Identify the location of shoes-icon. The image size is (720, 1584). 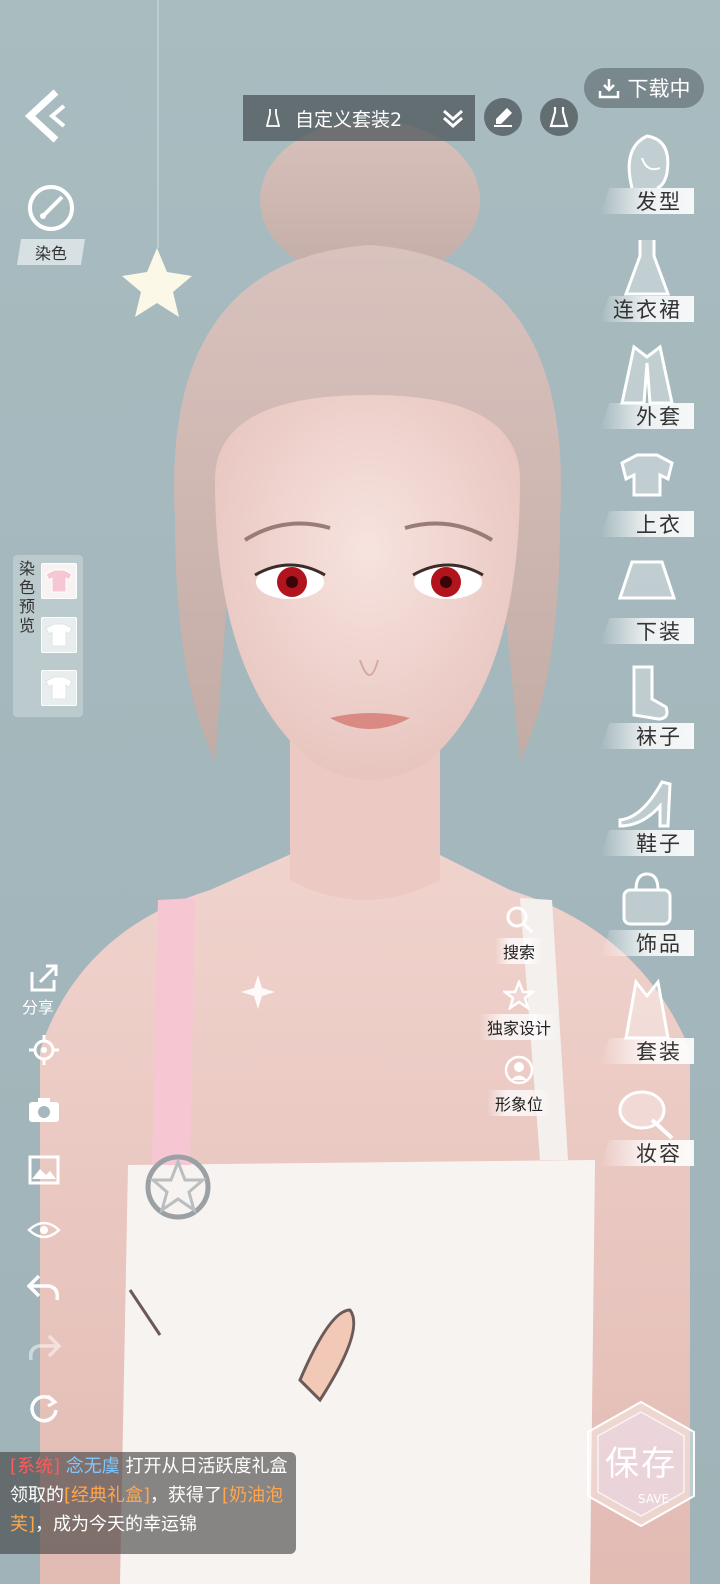
(645, 804).